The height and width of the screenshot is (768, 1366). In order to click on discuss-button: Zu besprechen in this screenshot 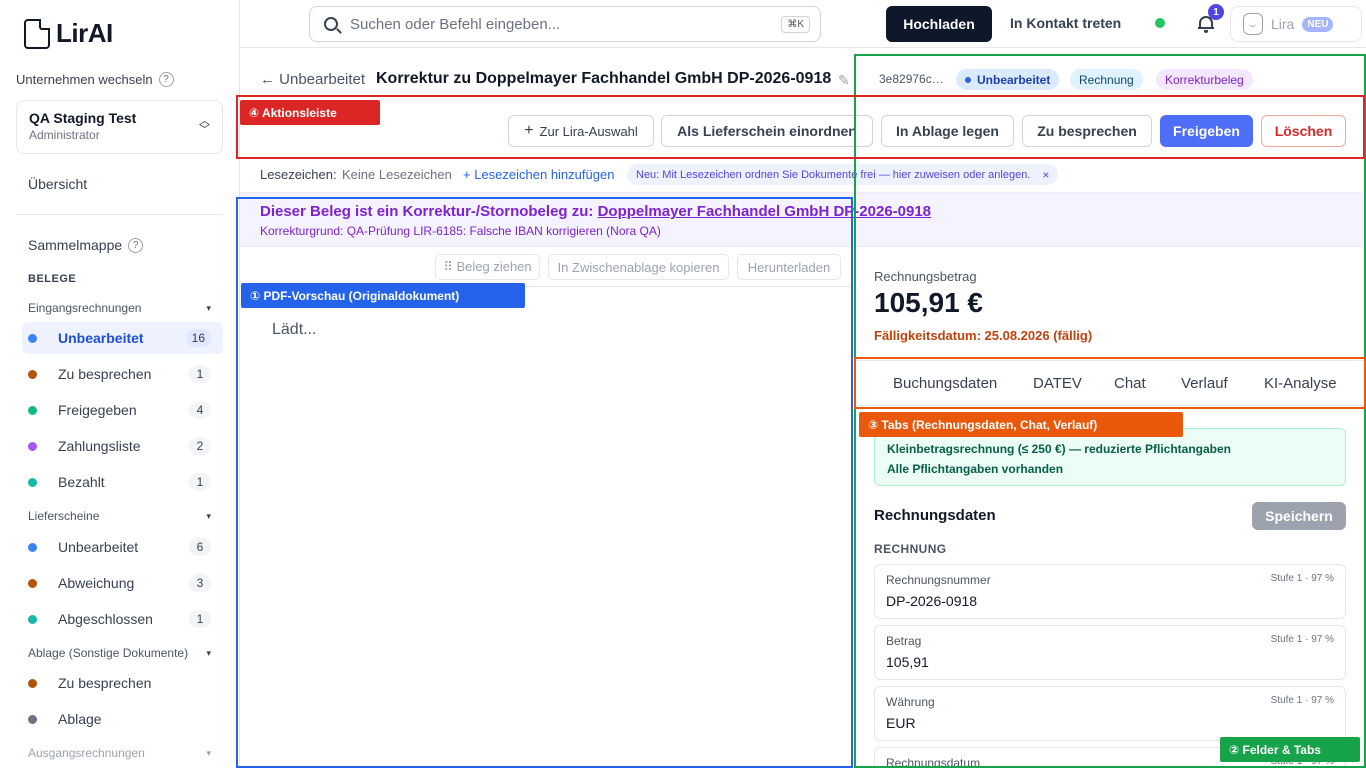, I will do `click(1087, 131)`.